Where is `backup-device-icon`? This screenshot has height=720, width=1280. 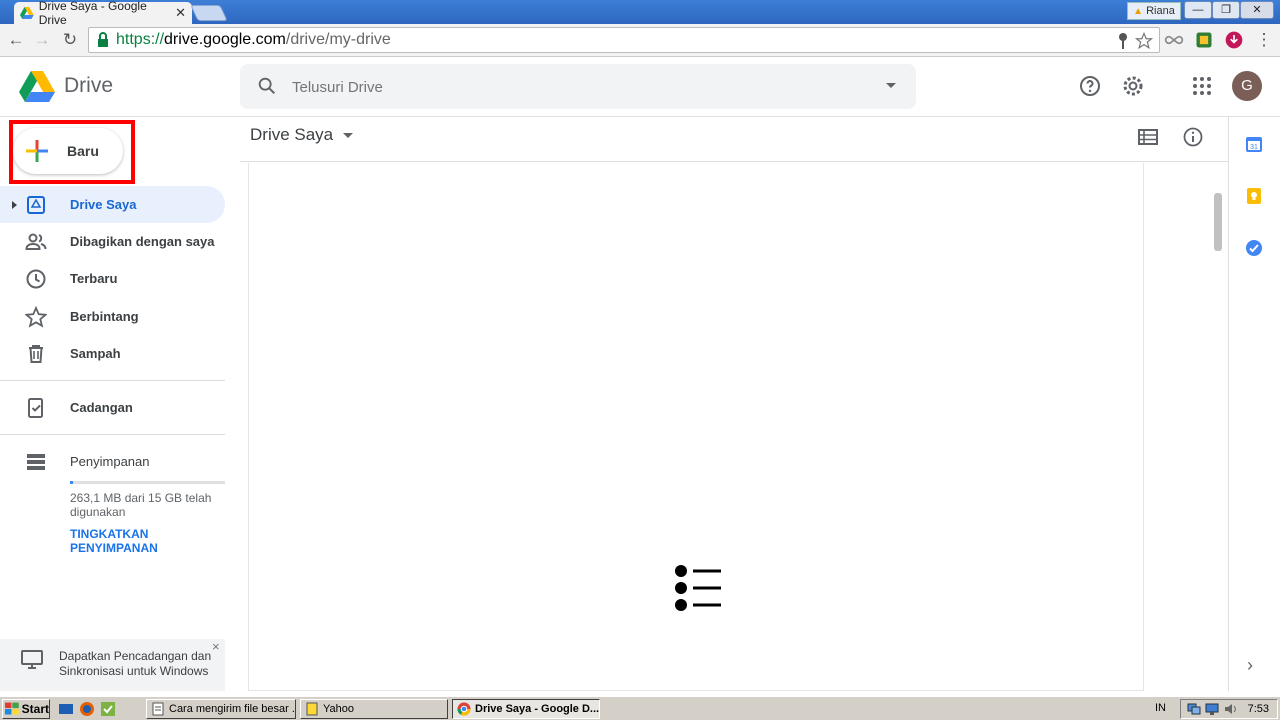 backup-device-icon is located at coordinates (35, 407).